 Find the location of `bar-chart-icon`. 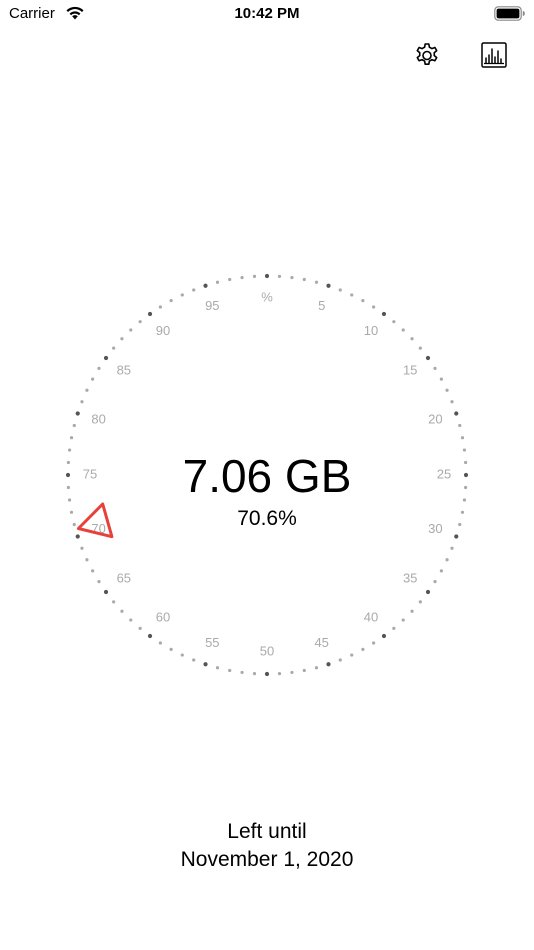

bar-chart-icon is located at coordinates (494, 55).